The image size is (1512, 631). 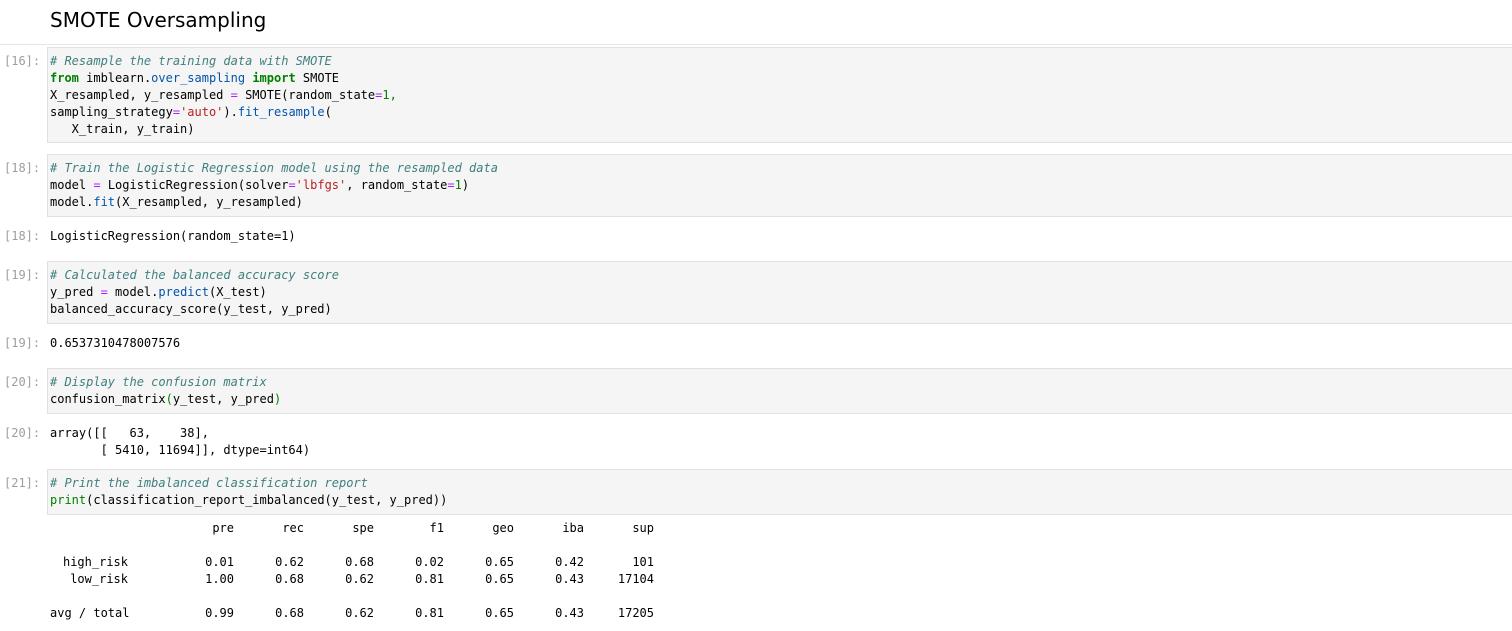 What do you see at coordinates (194, 185) in the screenshot?
I see `code-token: LogisticRegression(solver` at bounding box center [194, 185].